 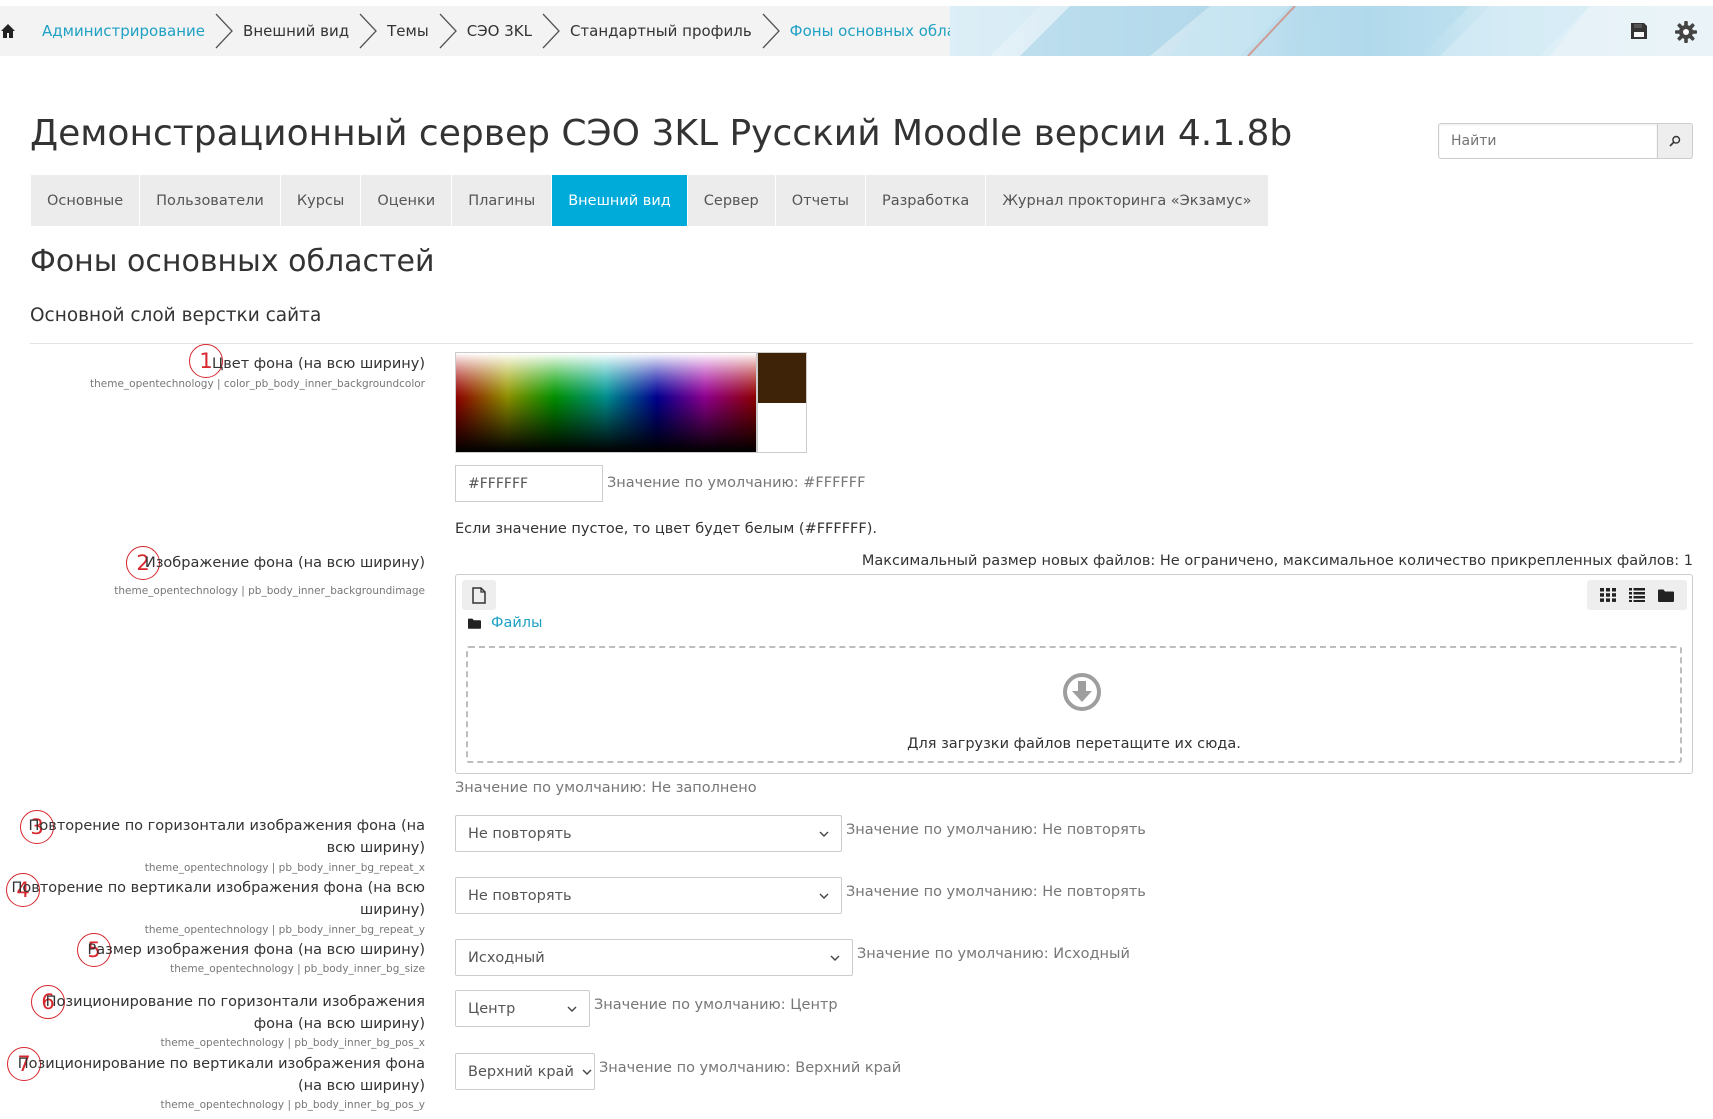 What do you see at coordinates (1607, 595) in the screenshot?
I see `grid-view-icon` at bounding box center [1607, 595].